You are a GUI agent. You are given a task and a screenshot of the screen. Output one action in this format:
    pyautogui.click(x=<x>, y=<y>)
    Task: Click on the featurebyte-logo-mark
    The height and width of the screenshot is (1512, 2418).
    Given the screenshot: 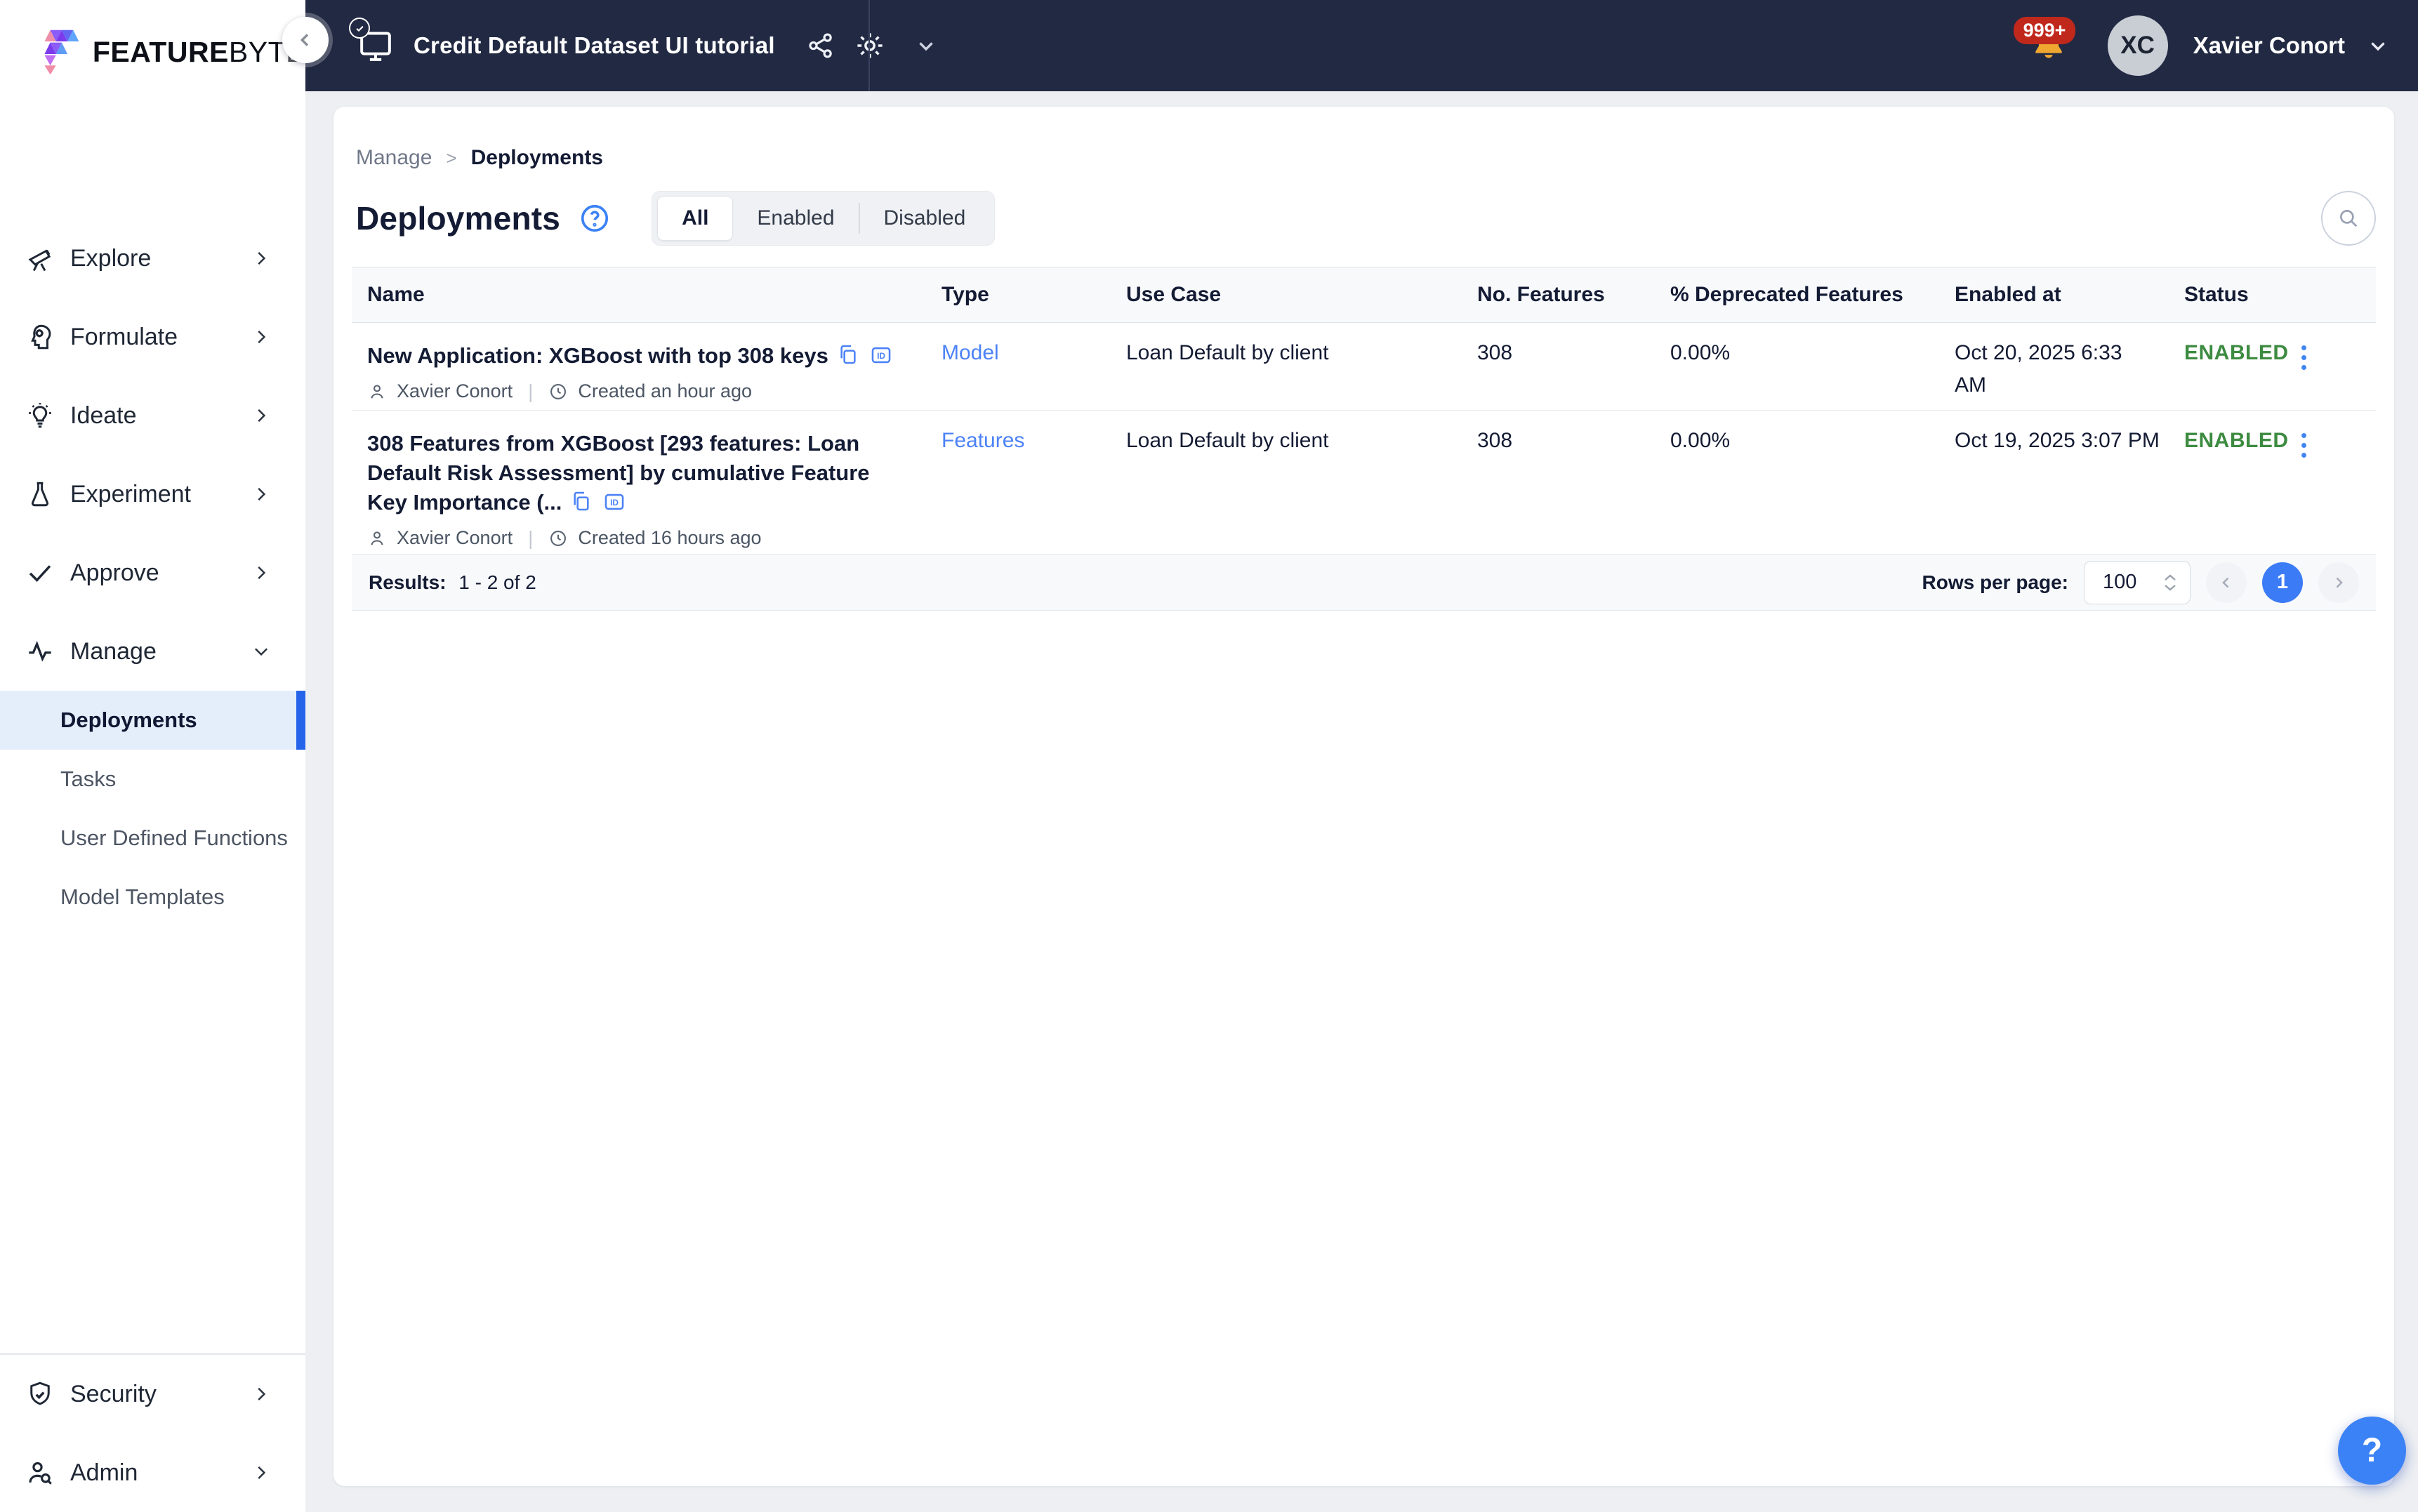 What is the action you would take?
    pyautogui.click(x=61, y=52)
    